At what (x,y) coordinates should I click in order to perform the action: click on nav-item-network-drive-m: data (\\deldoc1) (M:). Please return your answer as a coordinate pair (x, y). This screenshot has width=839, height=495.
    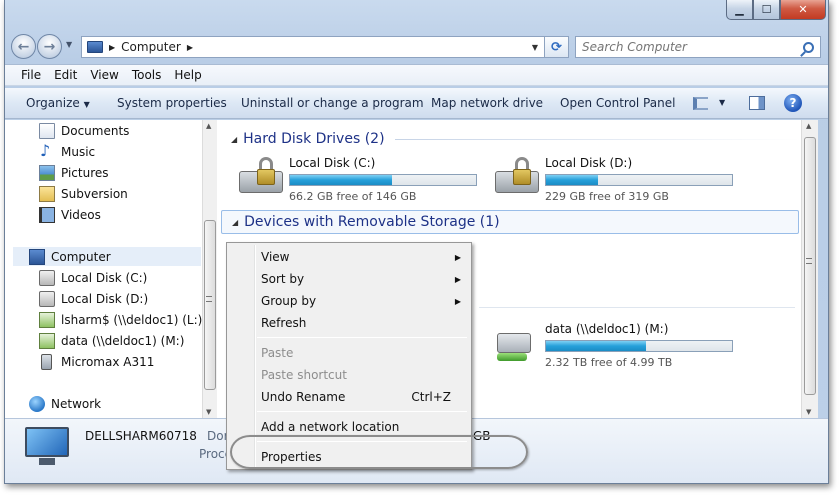
    Looking at the image, I should click on (111, 340).